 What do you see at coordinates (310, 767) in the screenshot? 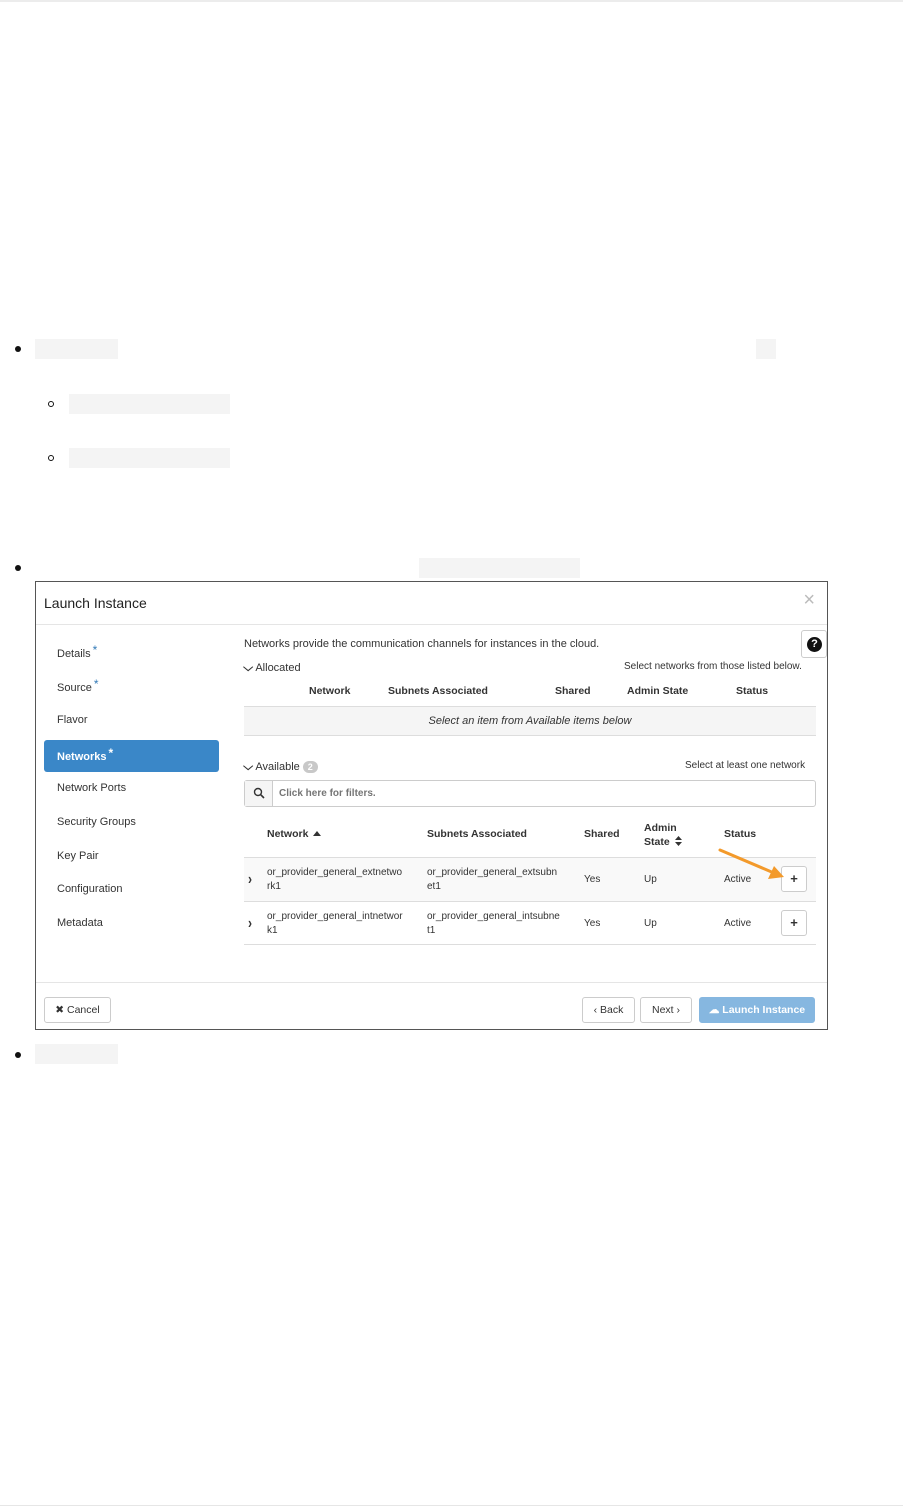
I see `available-count-badge: 2` at bounding box center [310, 767].